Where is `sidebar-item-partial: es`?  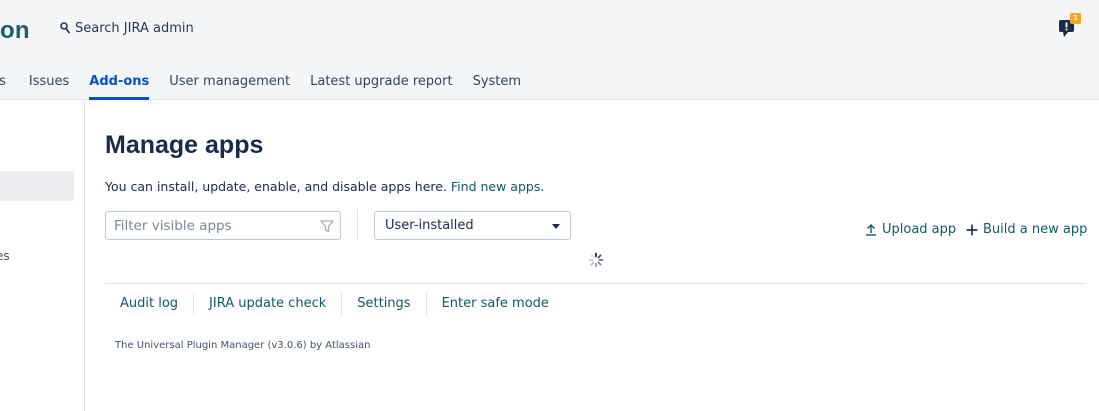 sidebar-item-partial: es is located at coordinates (5, 256).